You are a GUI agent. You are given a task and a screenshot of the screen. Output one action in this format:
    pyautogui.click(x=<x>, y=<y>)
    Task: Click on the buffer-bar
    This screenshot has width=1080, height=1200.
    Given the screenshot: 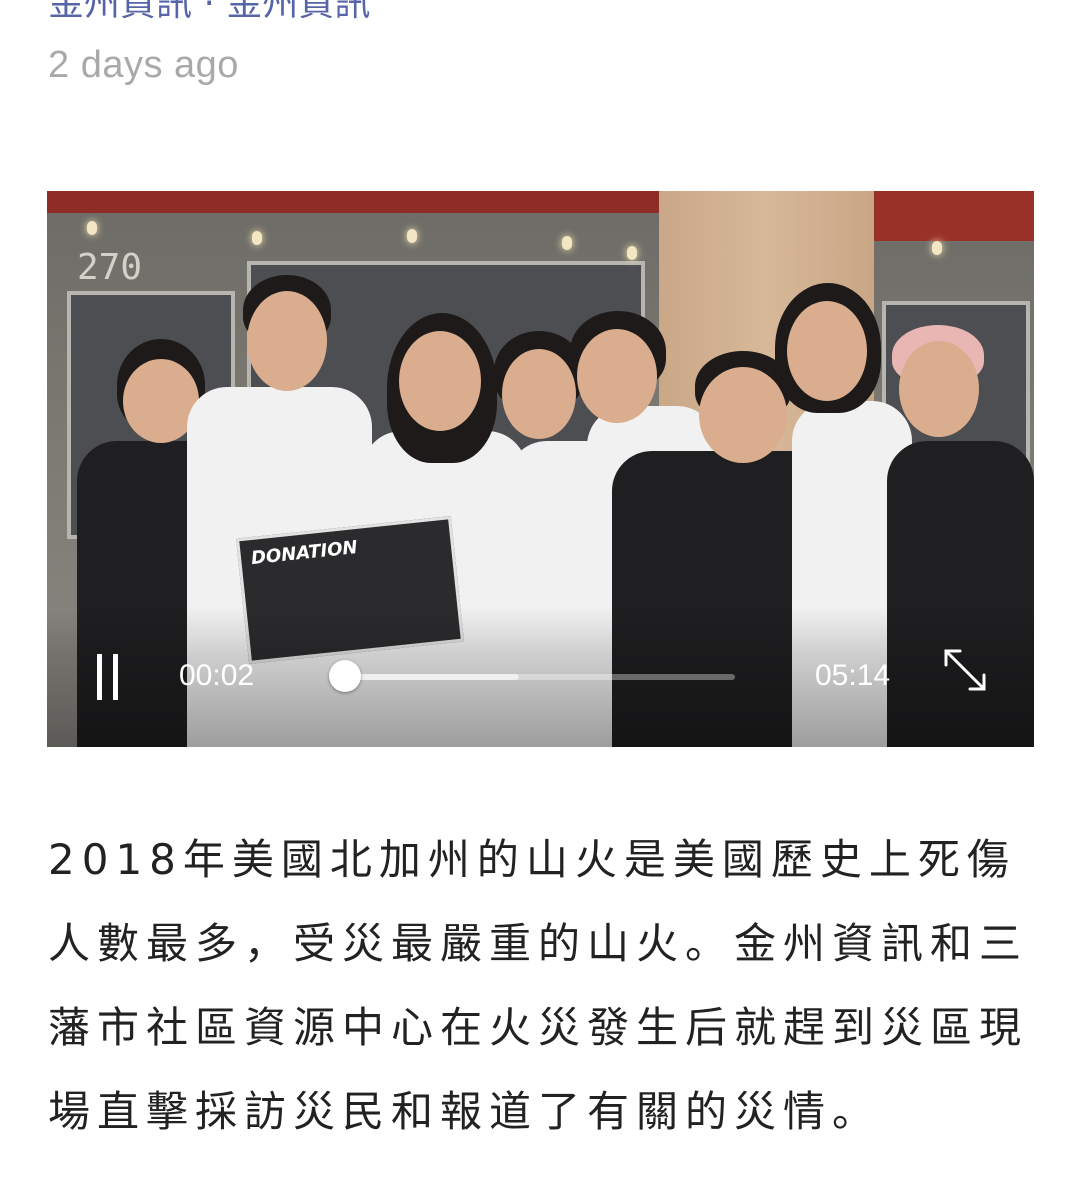 What is the action you would take?
    pyautogui.click(x=431, y=677)
    